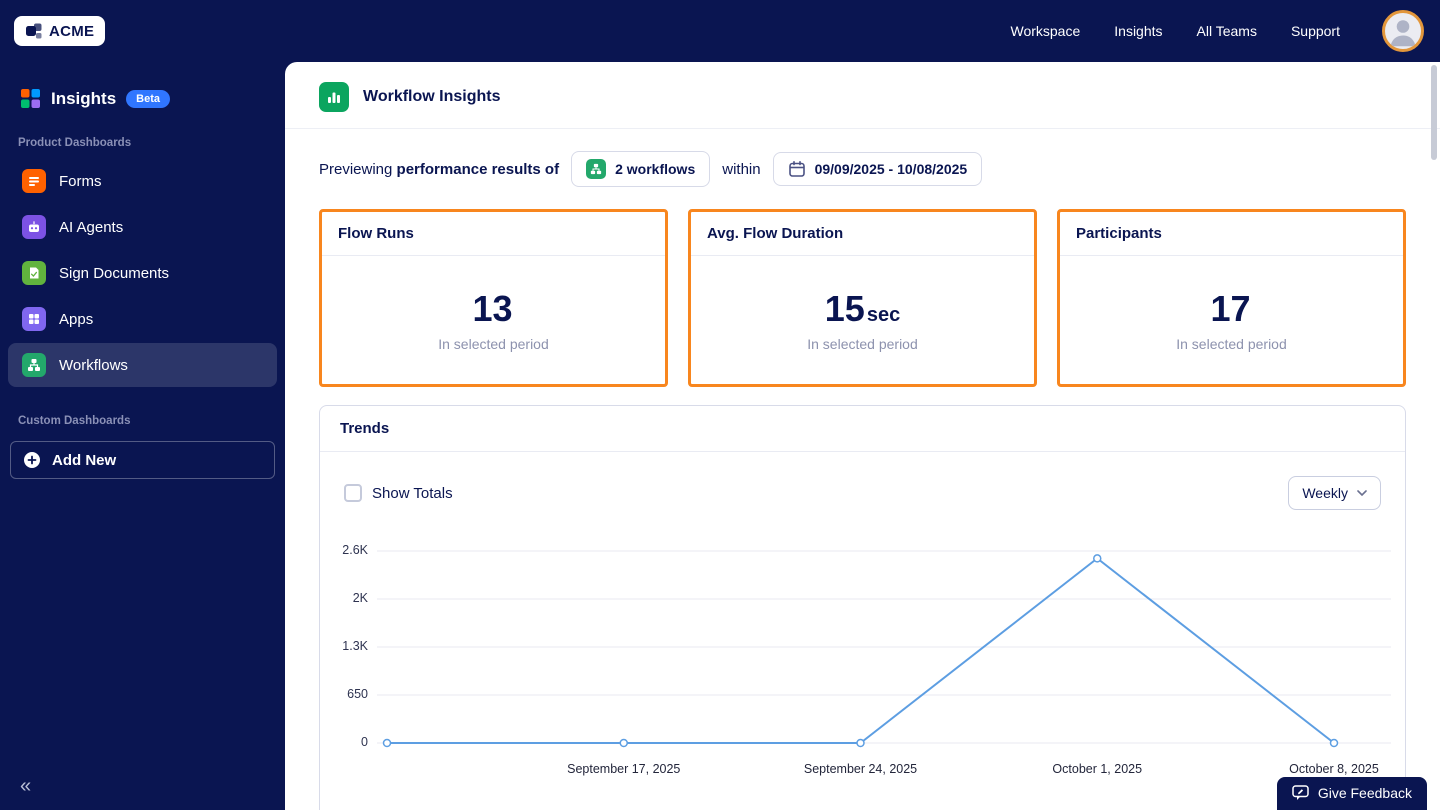 Image resolution: width=1440 pixels, height=810 pixels. What do you see at coordinates (860, 769) in the screenshot?
I see `x-tick-label: September 24, 2025` at bounding box center [860, 769].